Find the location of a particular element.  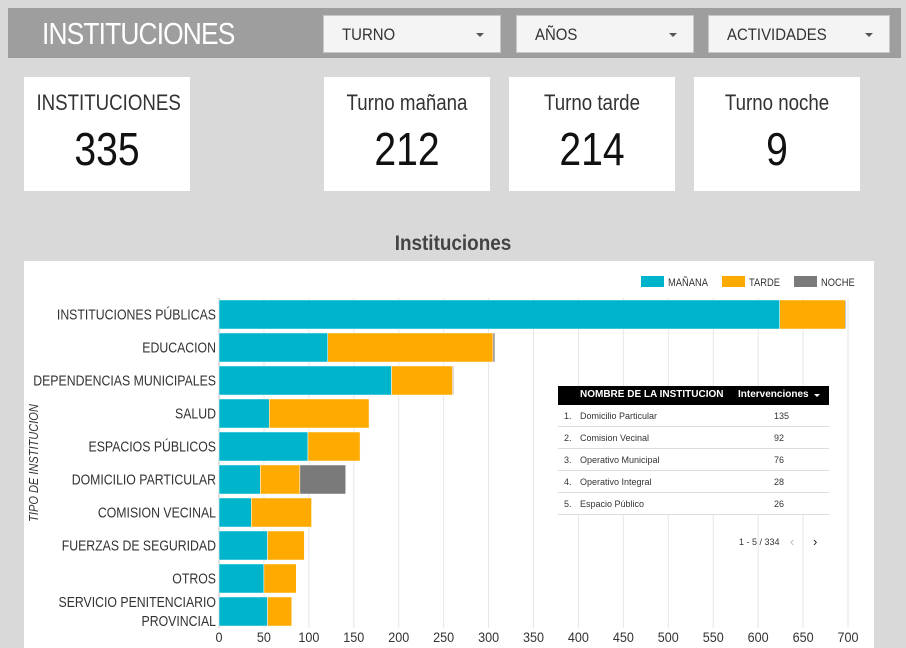

legend-label-tarde: TARDE is located at coordinates (764, 283).